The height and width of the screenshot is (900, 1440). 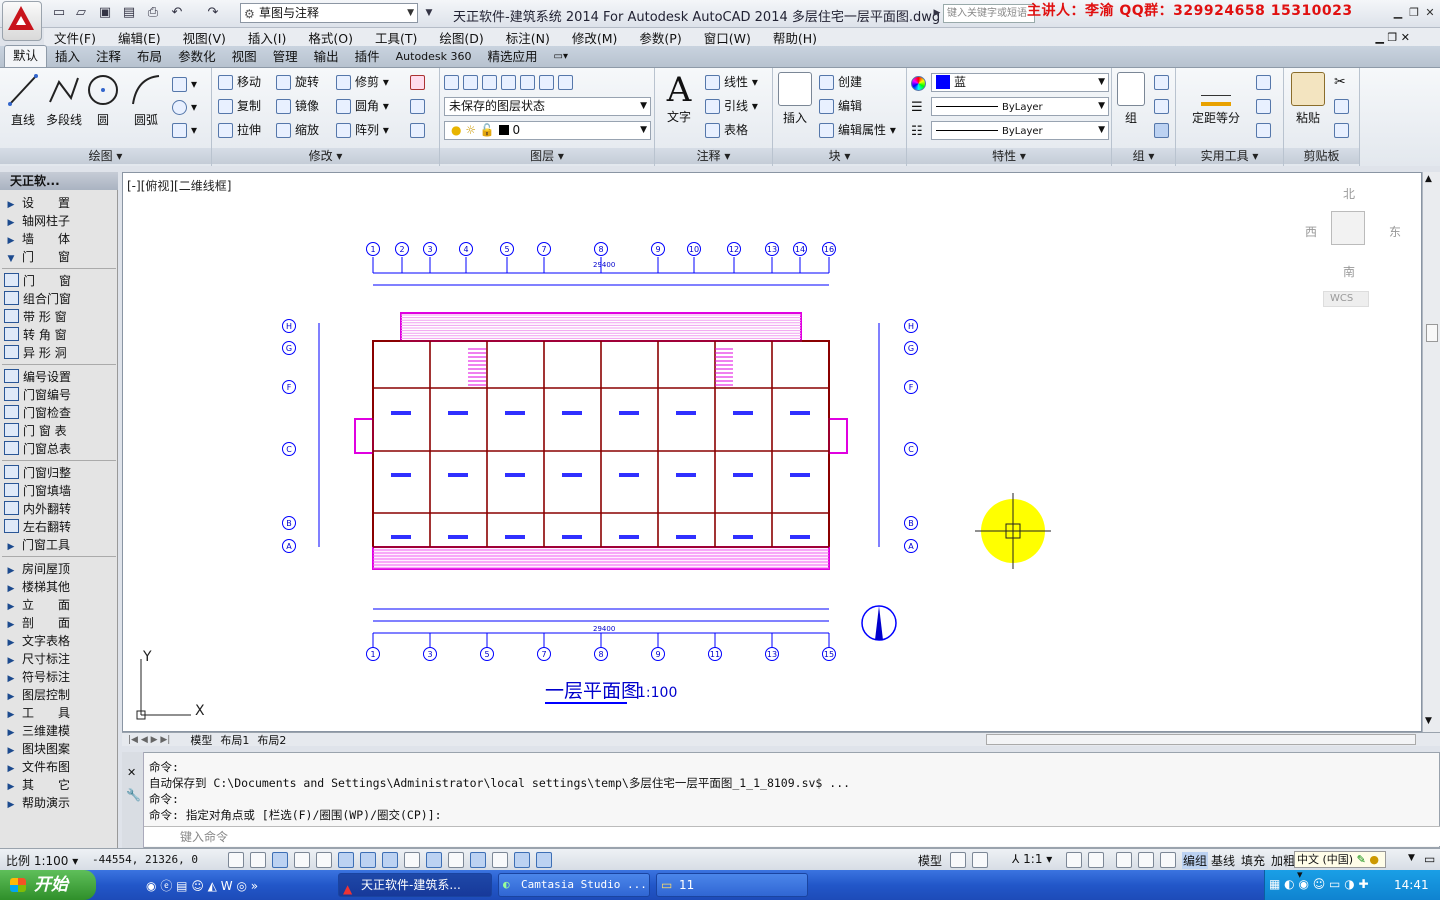 What do you see at coordinates (1348, 228) in the screenshot?
I see `viewcube-top-face` at bounding box center [1348, 228].